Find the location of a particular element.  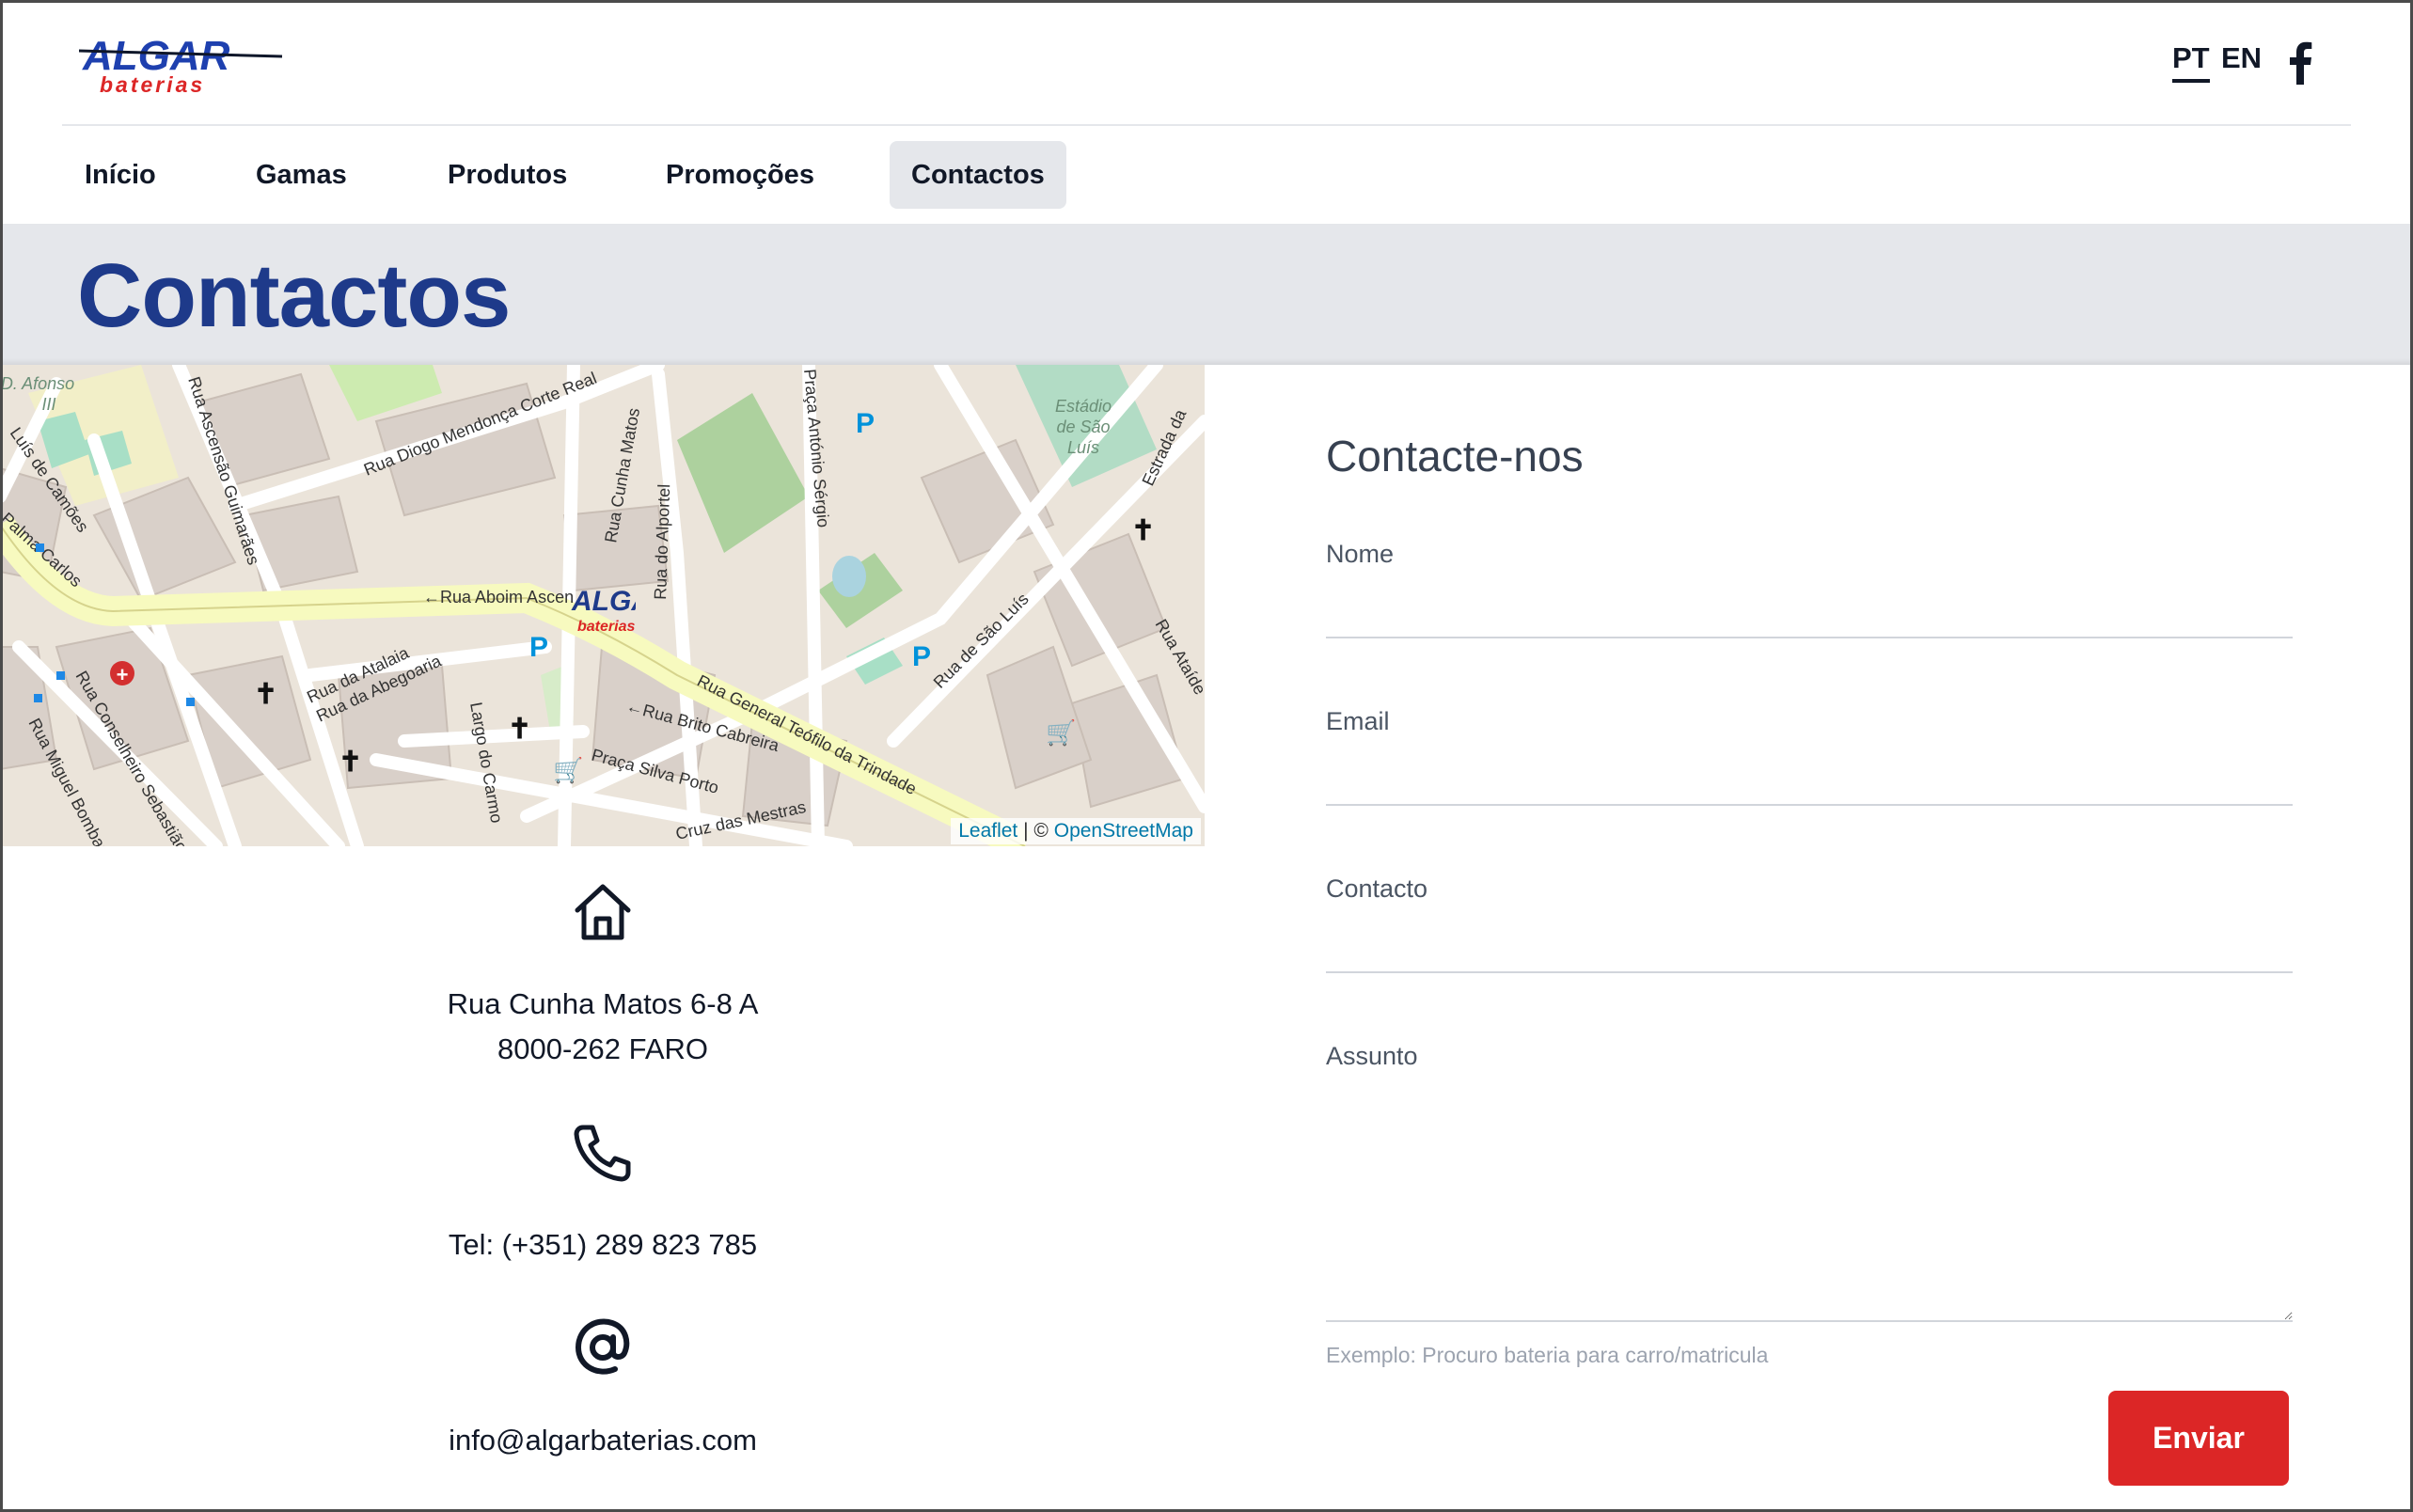

nav-produtos: Produtos is located at coordinates (507, 175).